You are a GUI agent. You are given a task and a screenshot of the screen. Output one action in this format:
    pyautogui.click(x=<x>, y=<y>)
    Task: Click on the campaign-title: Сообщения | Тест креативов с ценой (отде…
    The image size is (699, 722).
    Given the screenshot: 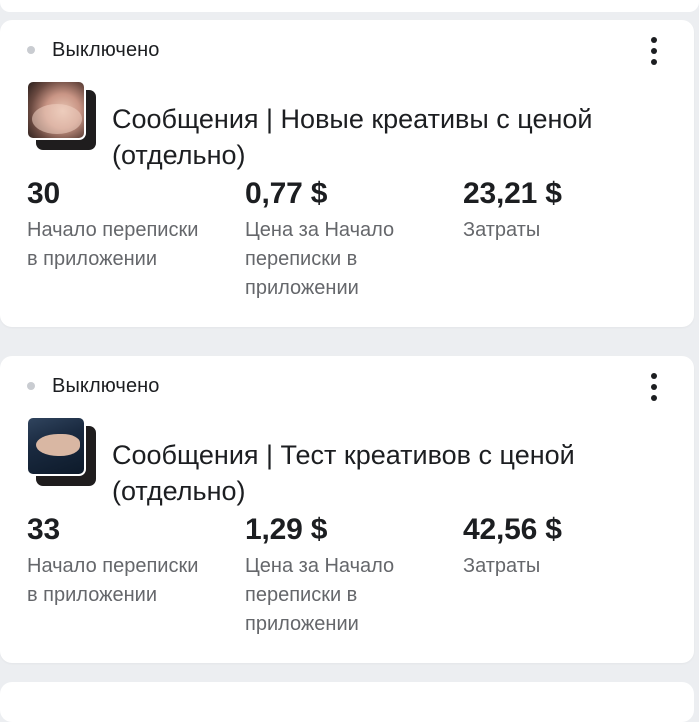 What is the action you would take?
    pyautogui.click(x=382, y=473)
    